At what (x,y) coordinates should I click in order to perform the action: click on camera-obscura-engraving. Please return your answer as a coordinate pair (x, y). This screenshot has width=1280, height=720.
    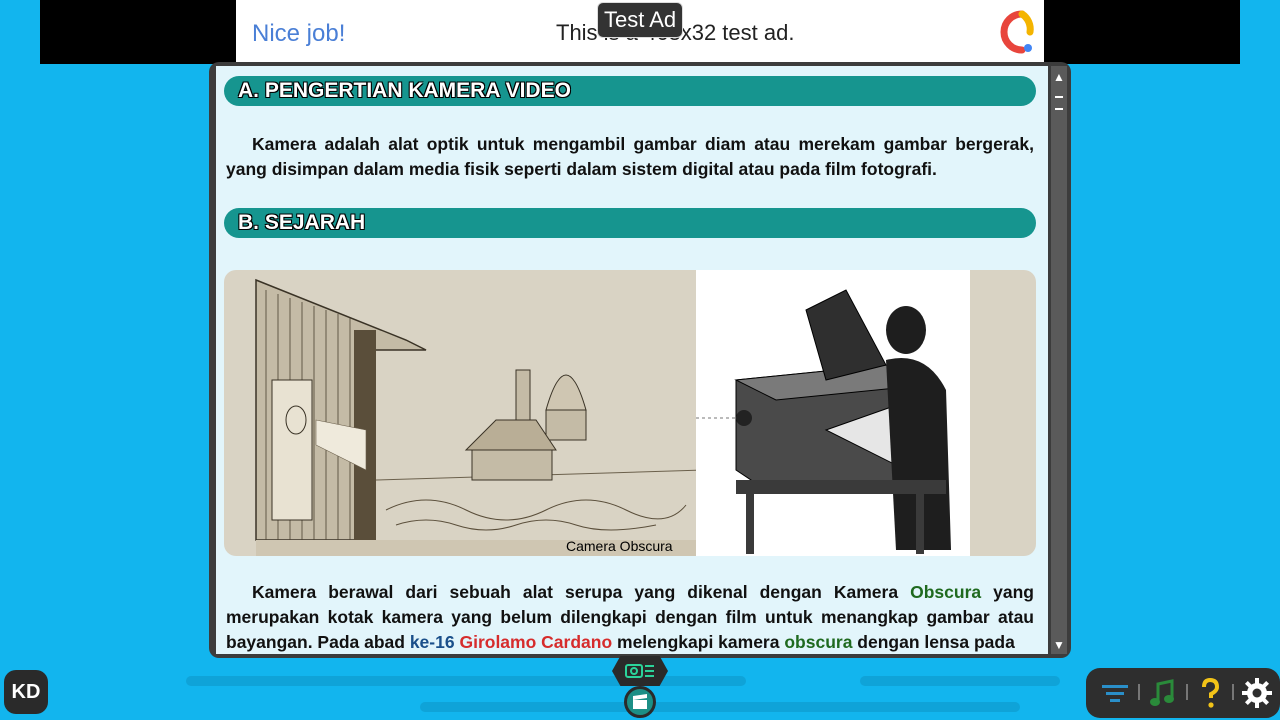
    Looking at the image, I should click on (833, 413).